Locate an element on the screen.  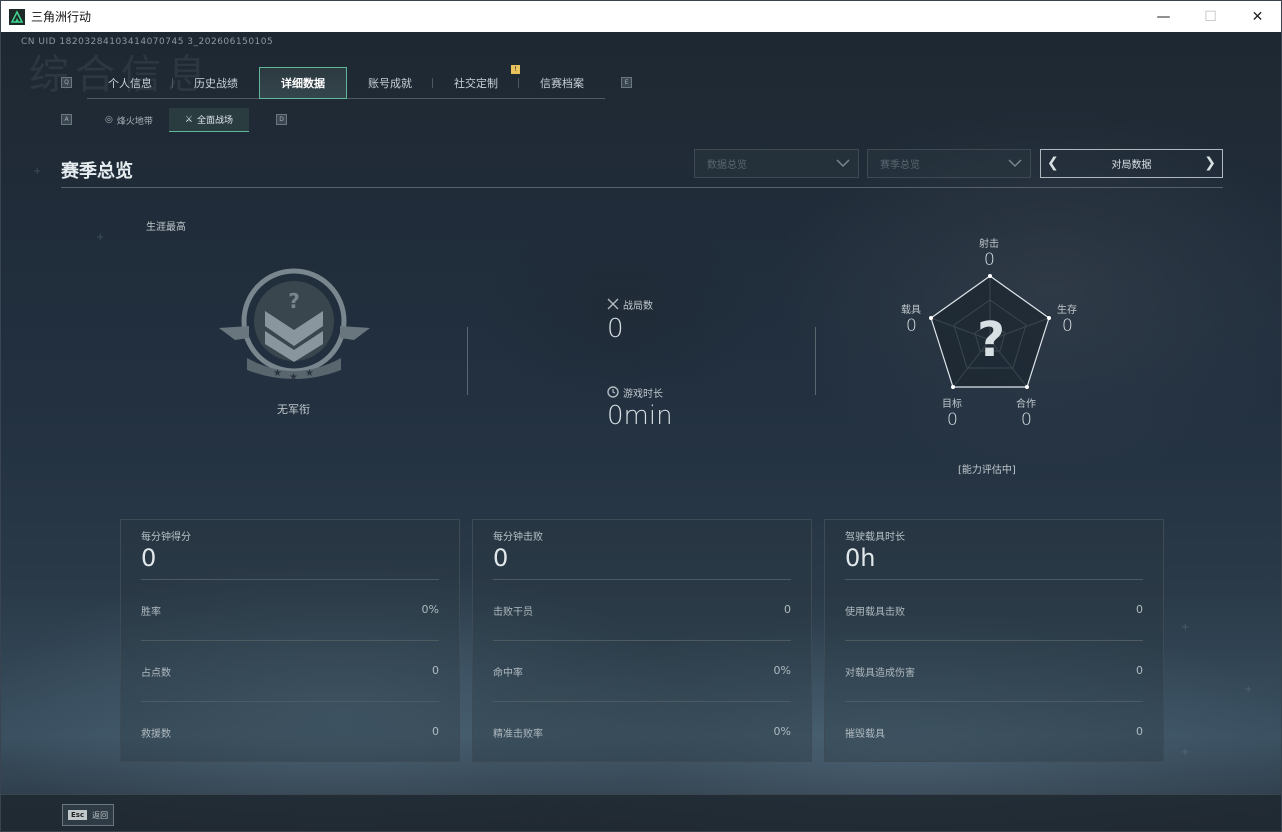
row-label: 对载具造成伤害 is located at coordinates (880, 673).